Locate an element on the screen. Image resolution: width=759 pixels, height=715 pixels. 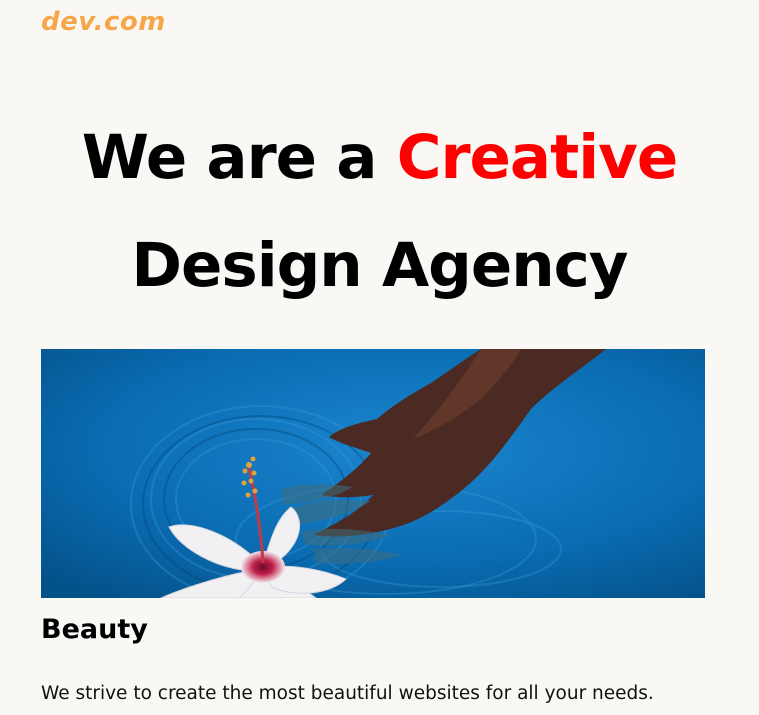
hero-heading-line2: Design Agency is located at coordinates (379, 265).